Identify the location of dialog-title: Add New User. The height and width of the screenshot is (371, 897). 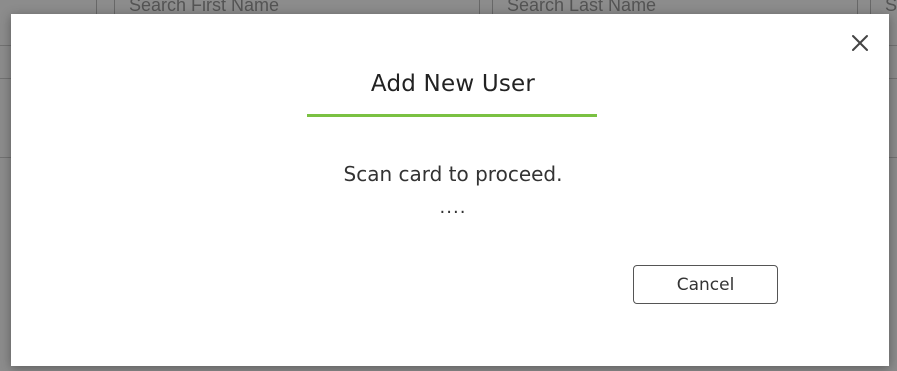
(453, 84).